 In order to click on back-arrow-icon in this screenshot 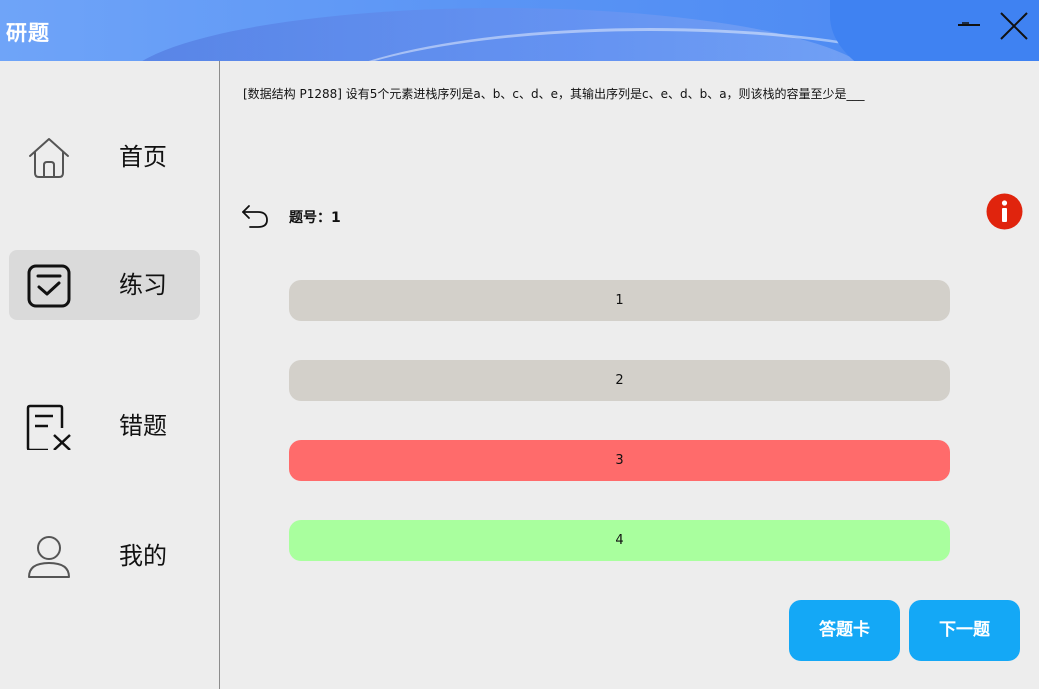, I will do `click(255, 216)`.